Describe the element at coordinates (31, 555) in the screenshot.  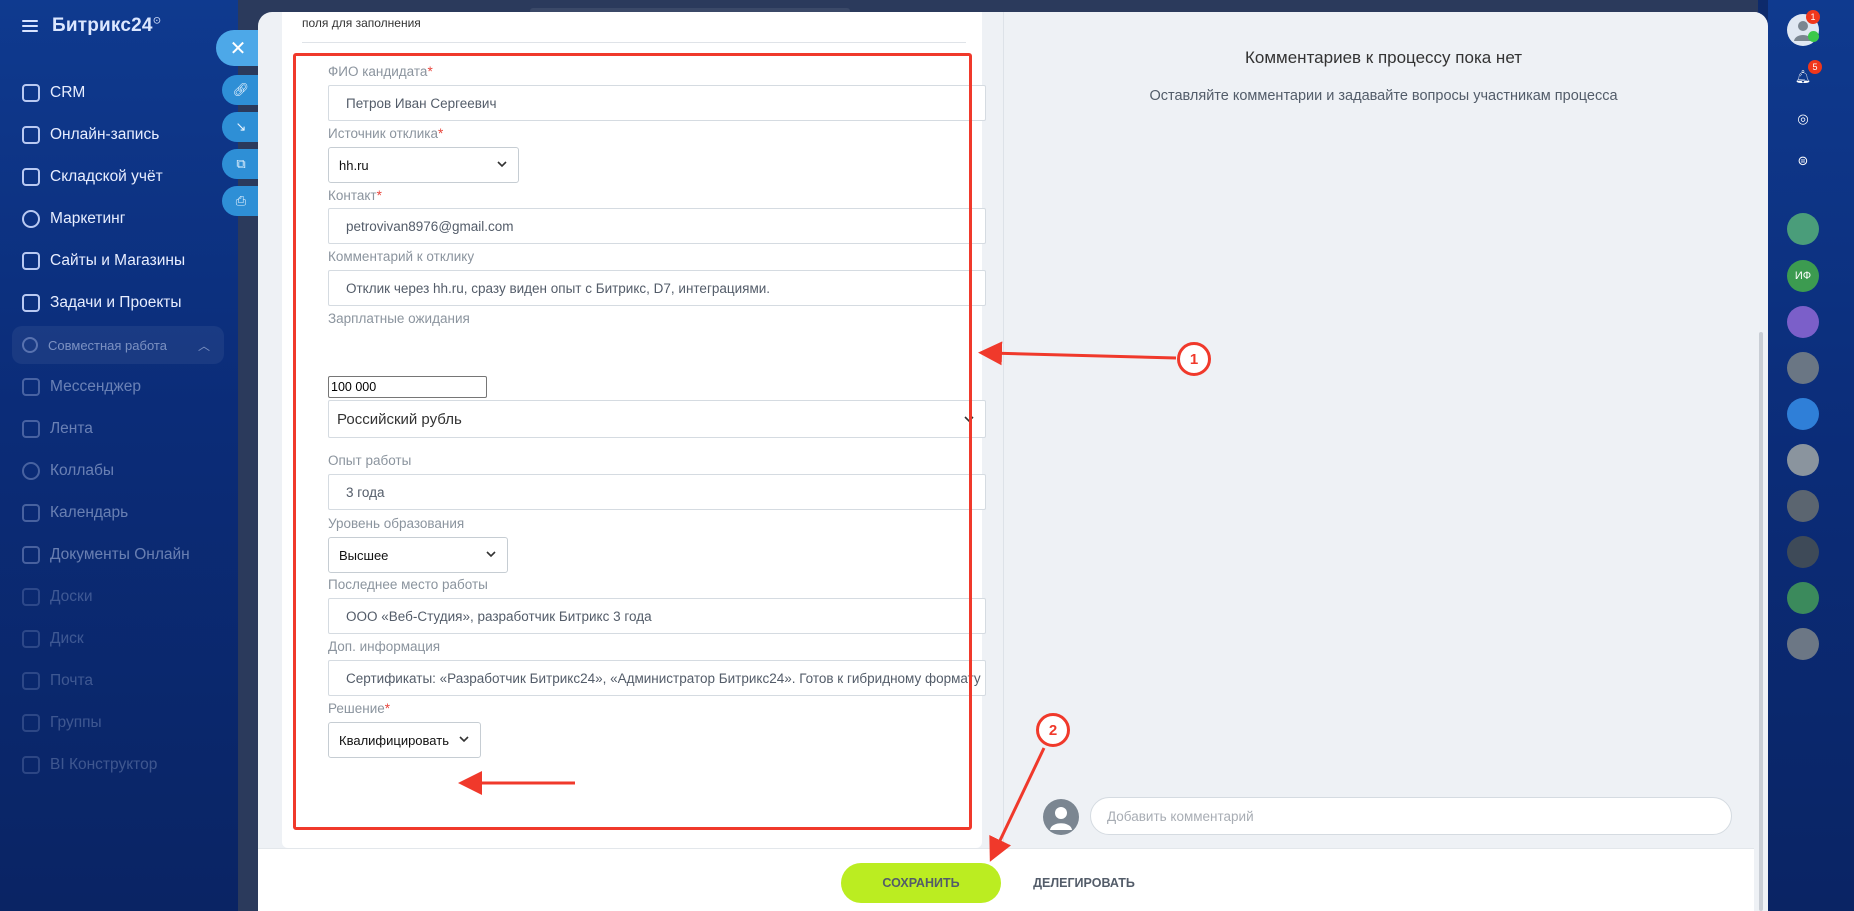
I see `document-icon` at that location.